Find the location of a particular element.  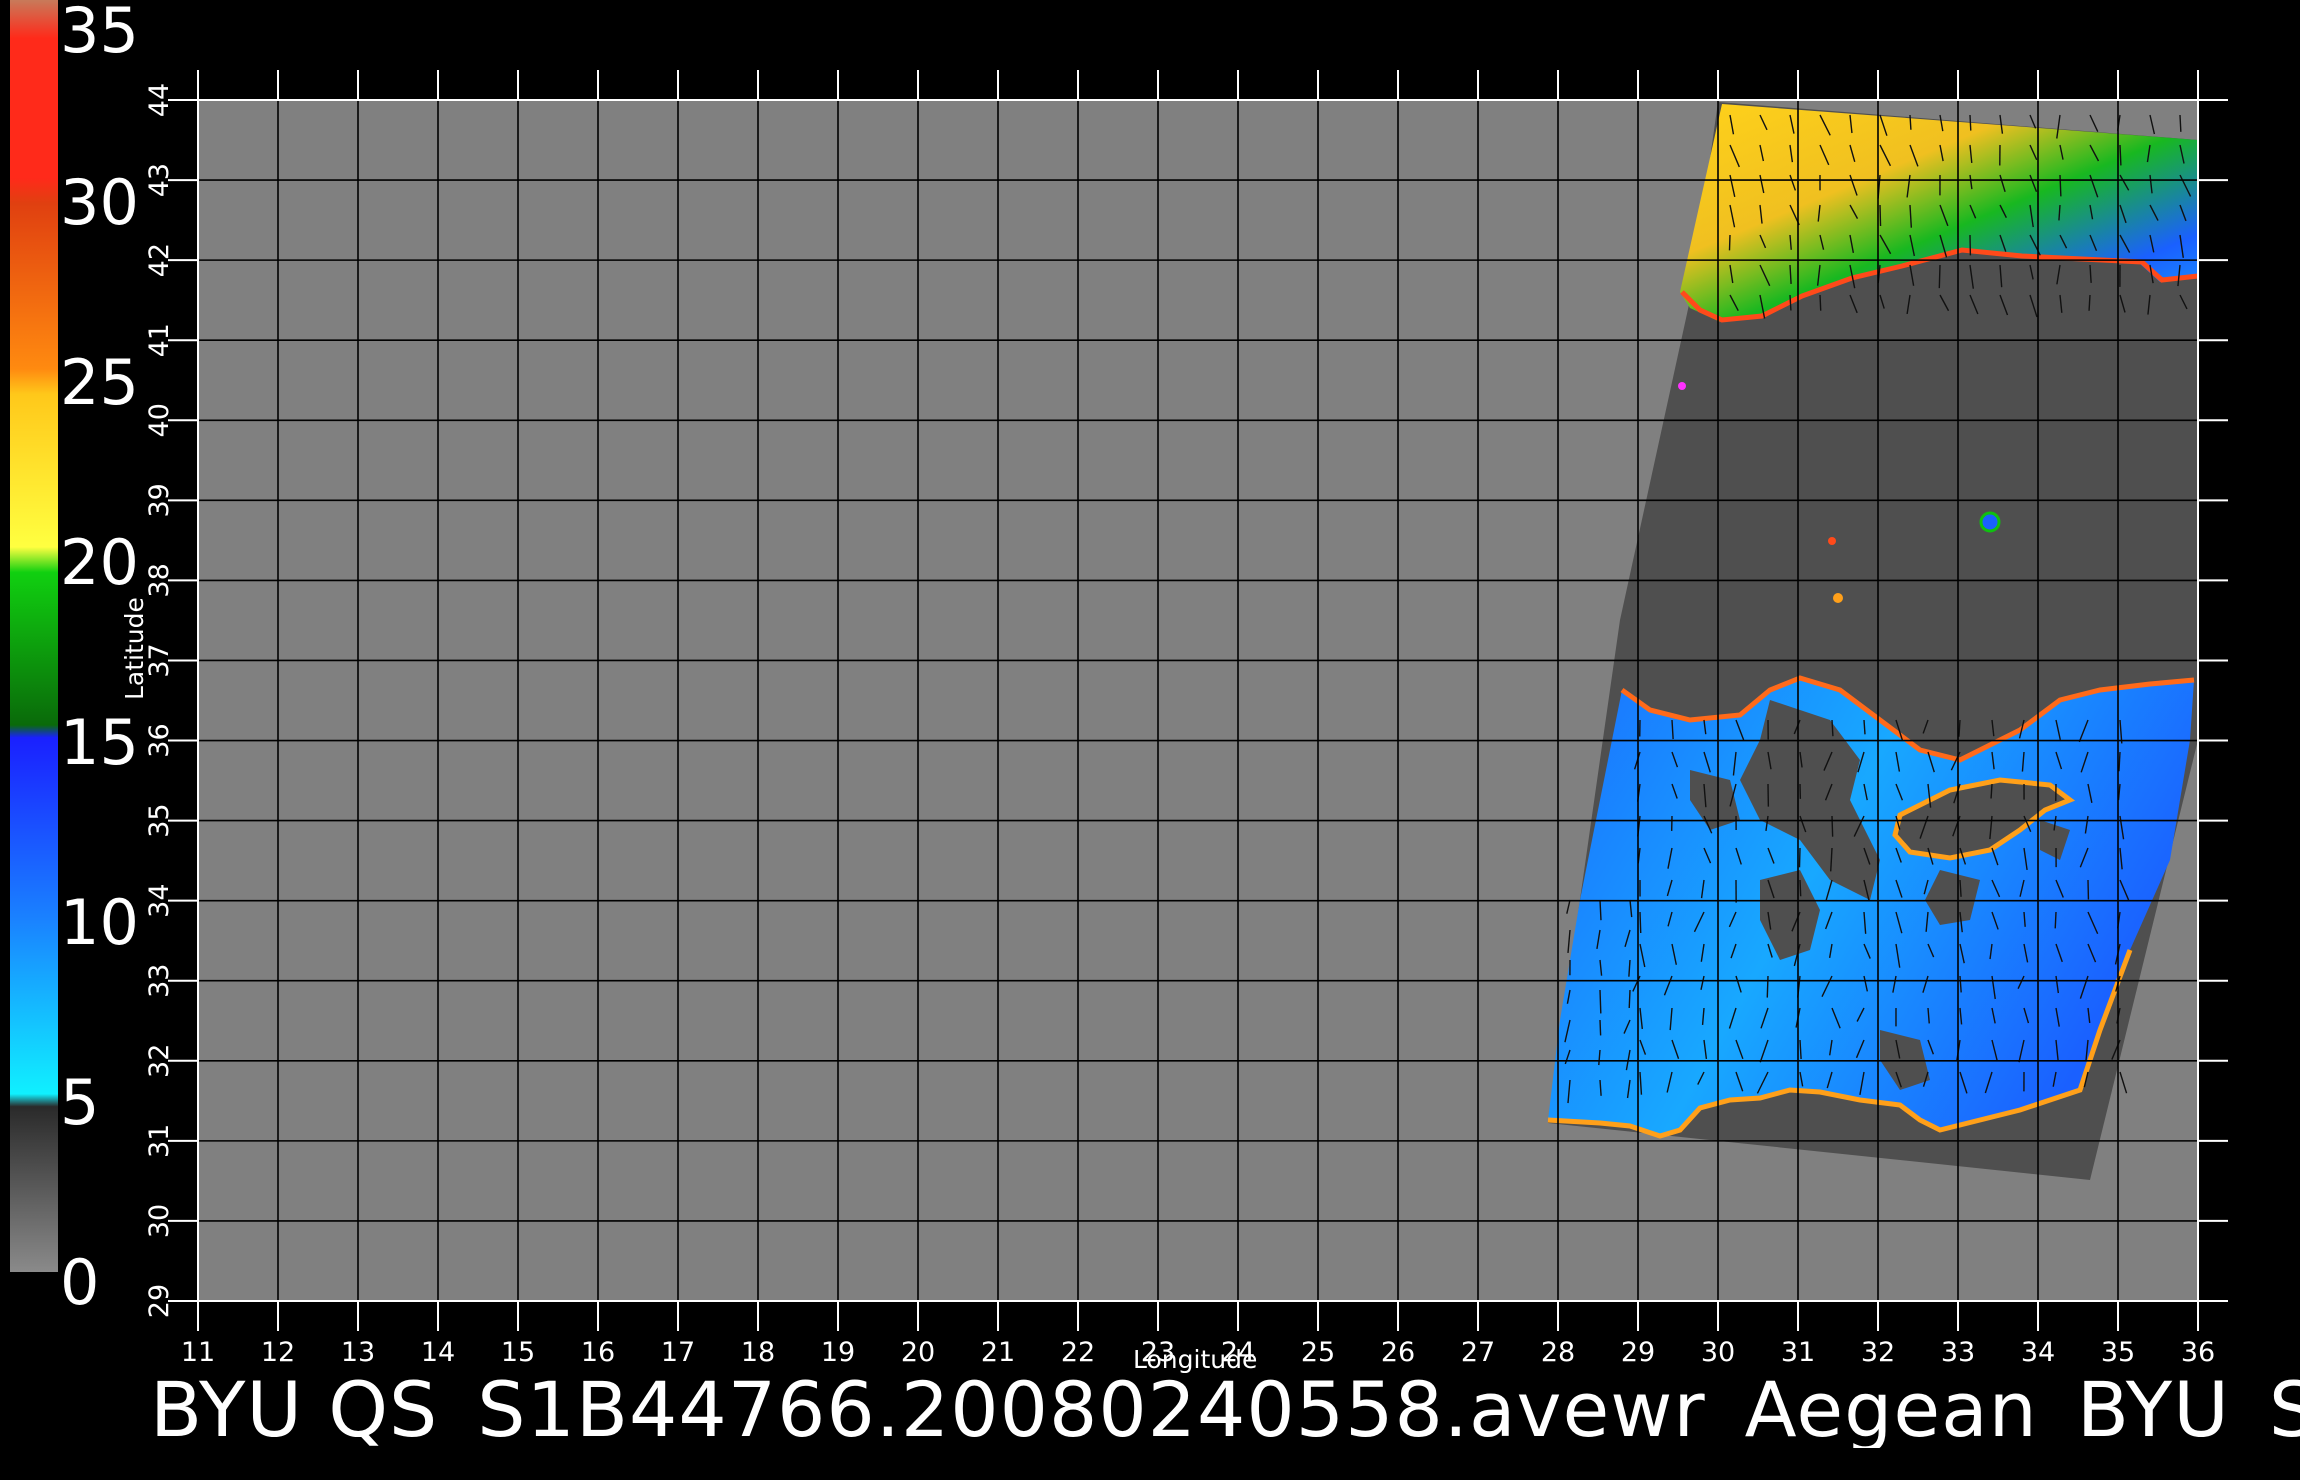

longitude-tick-label: 31 is located at coordinates (1798, 1352).